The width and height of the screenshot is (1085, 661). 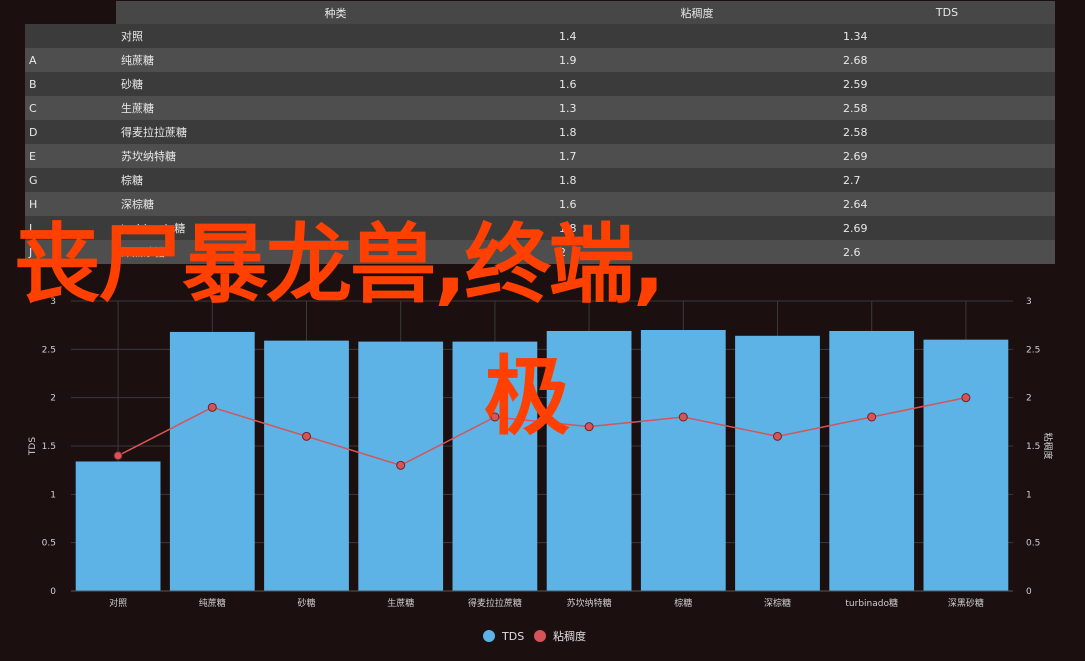 I want to click on y2-tick-label: 1.5, so click(x=1033, y=447).